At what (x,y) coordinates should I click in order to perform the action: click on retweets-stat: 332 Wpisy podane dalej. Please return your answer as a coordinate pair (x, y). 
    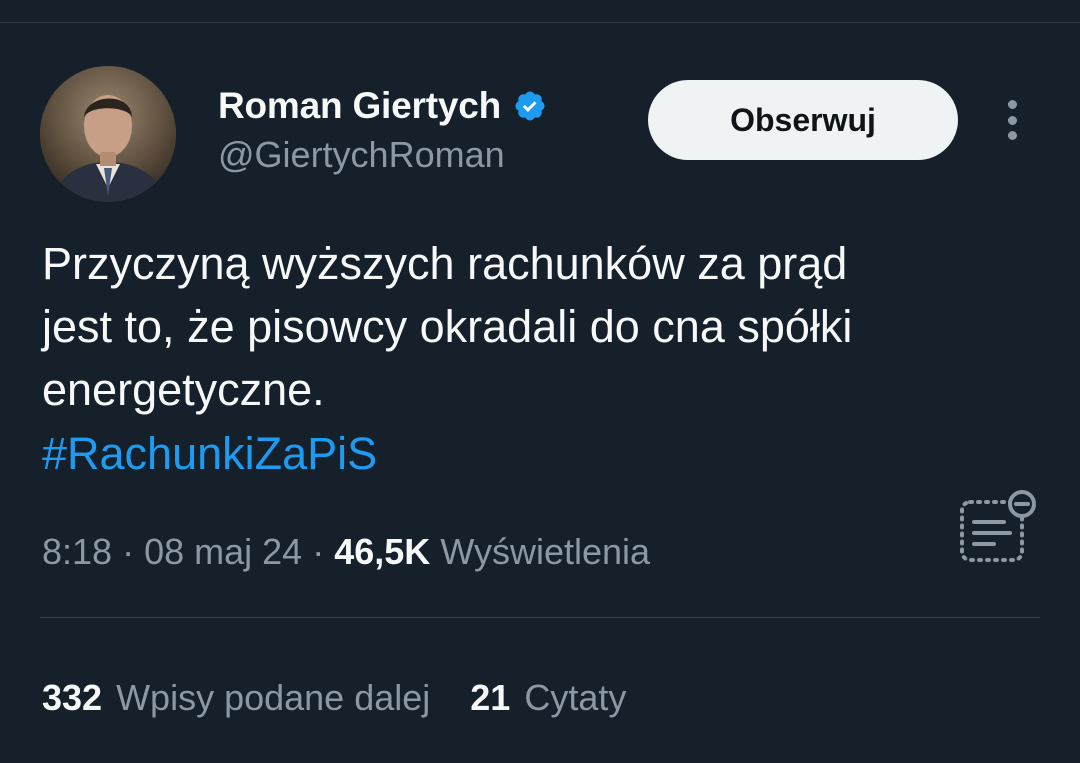
    Looking at the image, I should click on (236, 698).